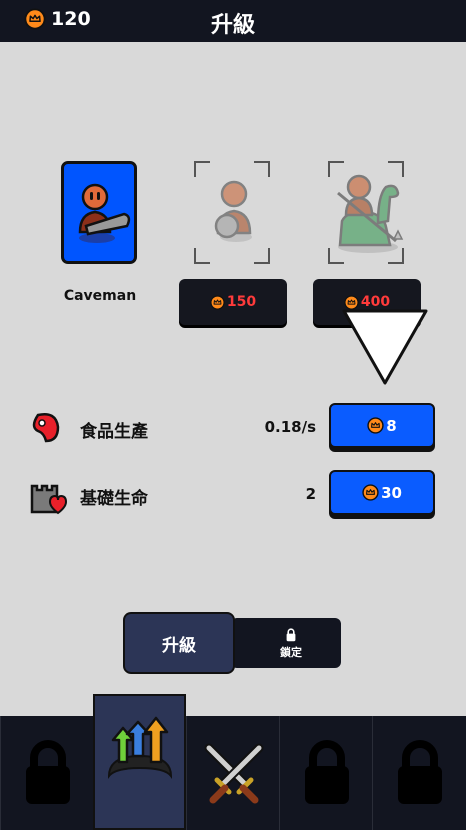 Image resolution: width=466 pixels, height=830 pixels. What do you see at coordinates (241, 302) in the screenshot?
I see `unit-cost: 150` at bounding box center [241, 302].